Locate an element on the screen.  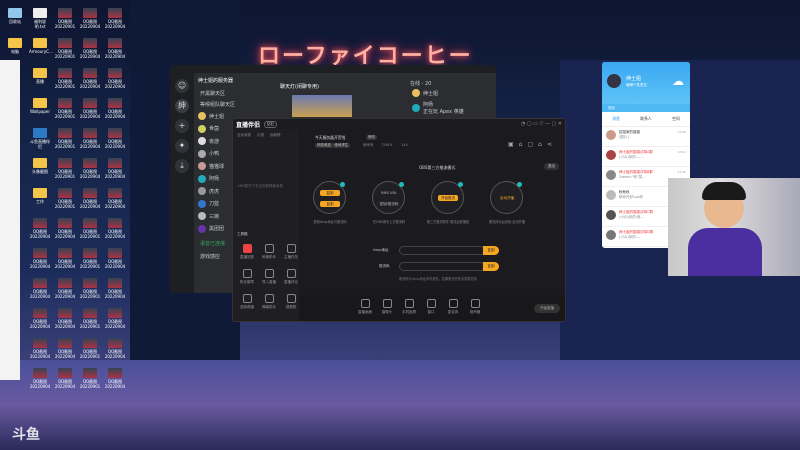
bottom-tool: 窗口 is located at coordinates (431, 307).